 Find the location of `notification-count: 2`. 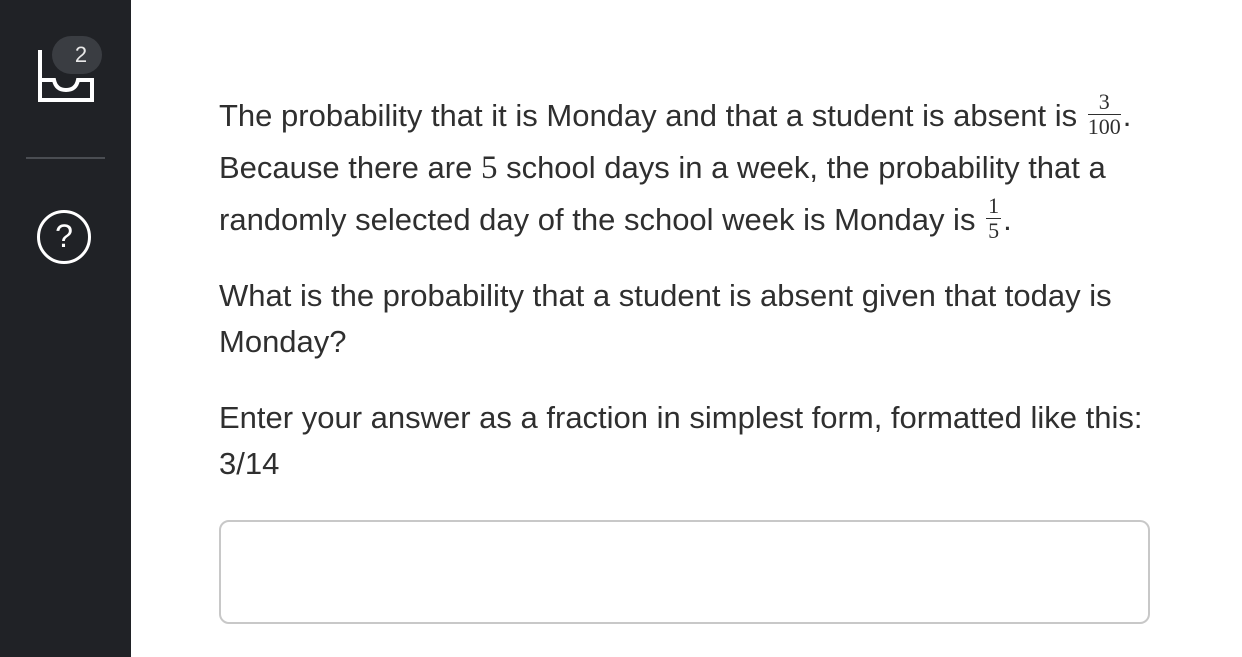

notification-count: 2 is located at coordinates (81, 54).